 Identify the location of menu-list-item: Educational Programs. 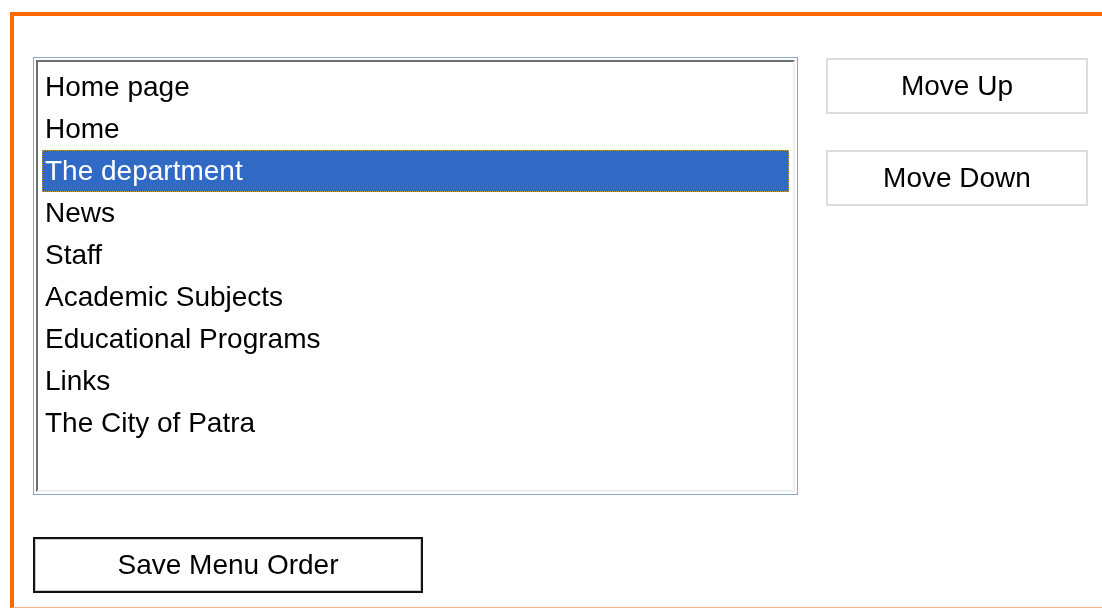
(417, 339).